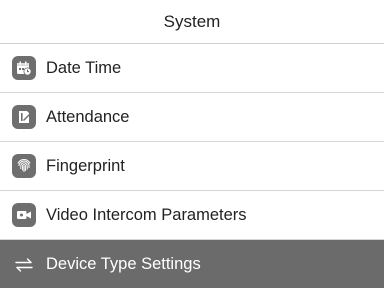 The width and height of the screenshot is (384, 288). What do you see at coordinates (146, 214) in the screenshot?
I see `menu-item-label: Video Intercom Parameters` at bounding box center [146, 214].